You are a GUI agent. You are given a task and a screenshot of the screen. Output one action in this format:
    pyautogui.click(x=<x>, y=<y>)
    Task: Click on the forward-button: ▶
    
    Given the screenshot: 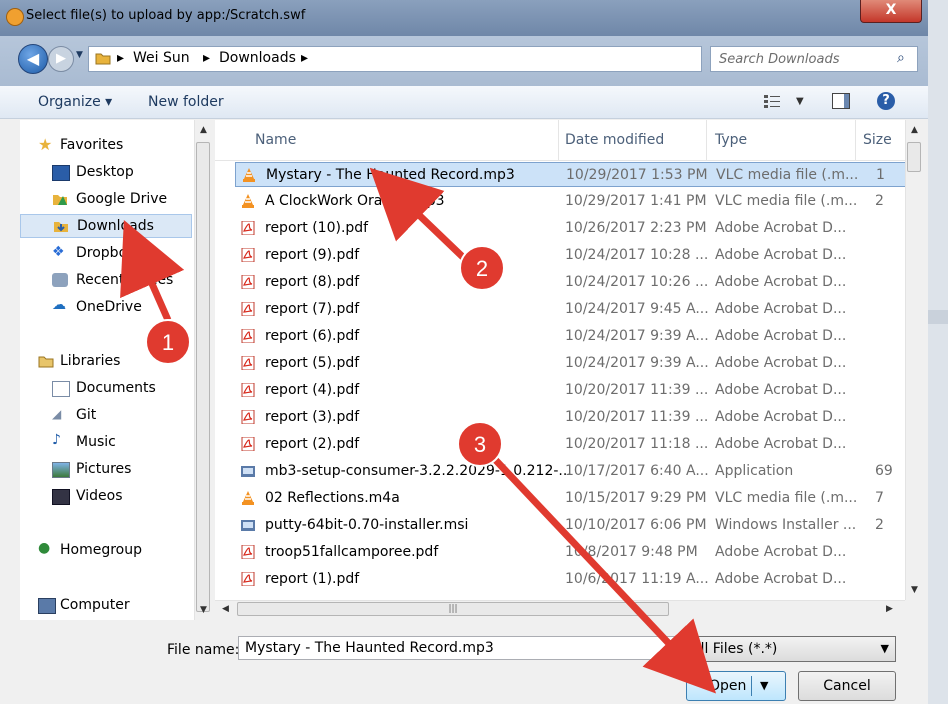 What is the action you would take?
    pyautogui.click(x=61, y=59)
    